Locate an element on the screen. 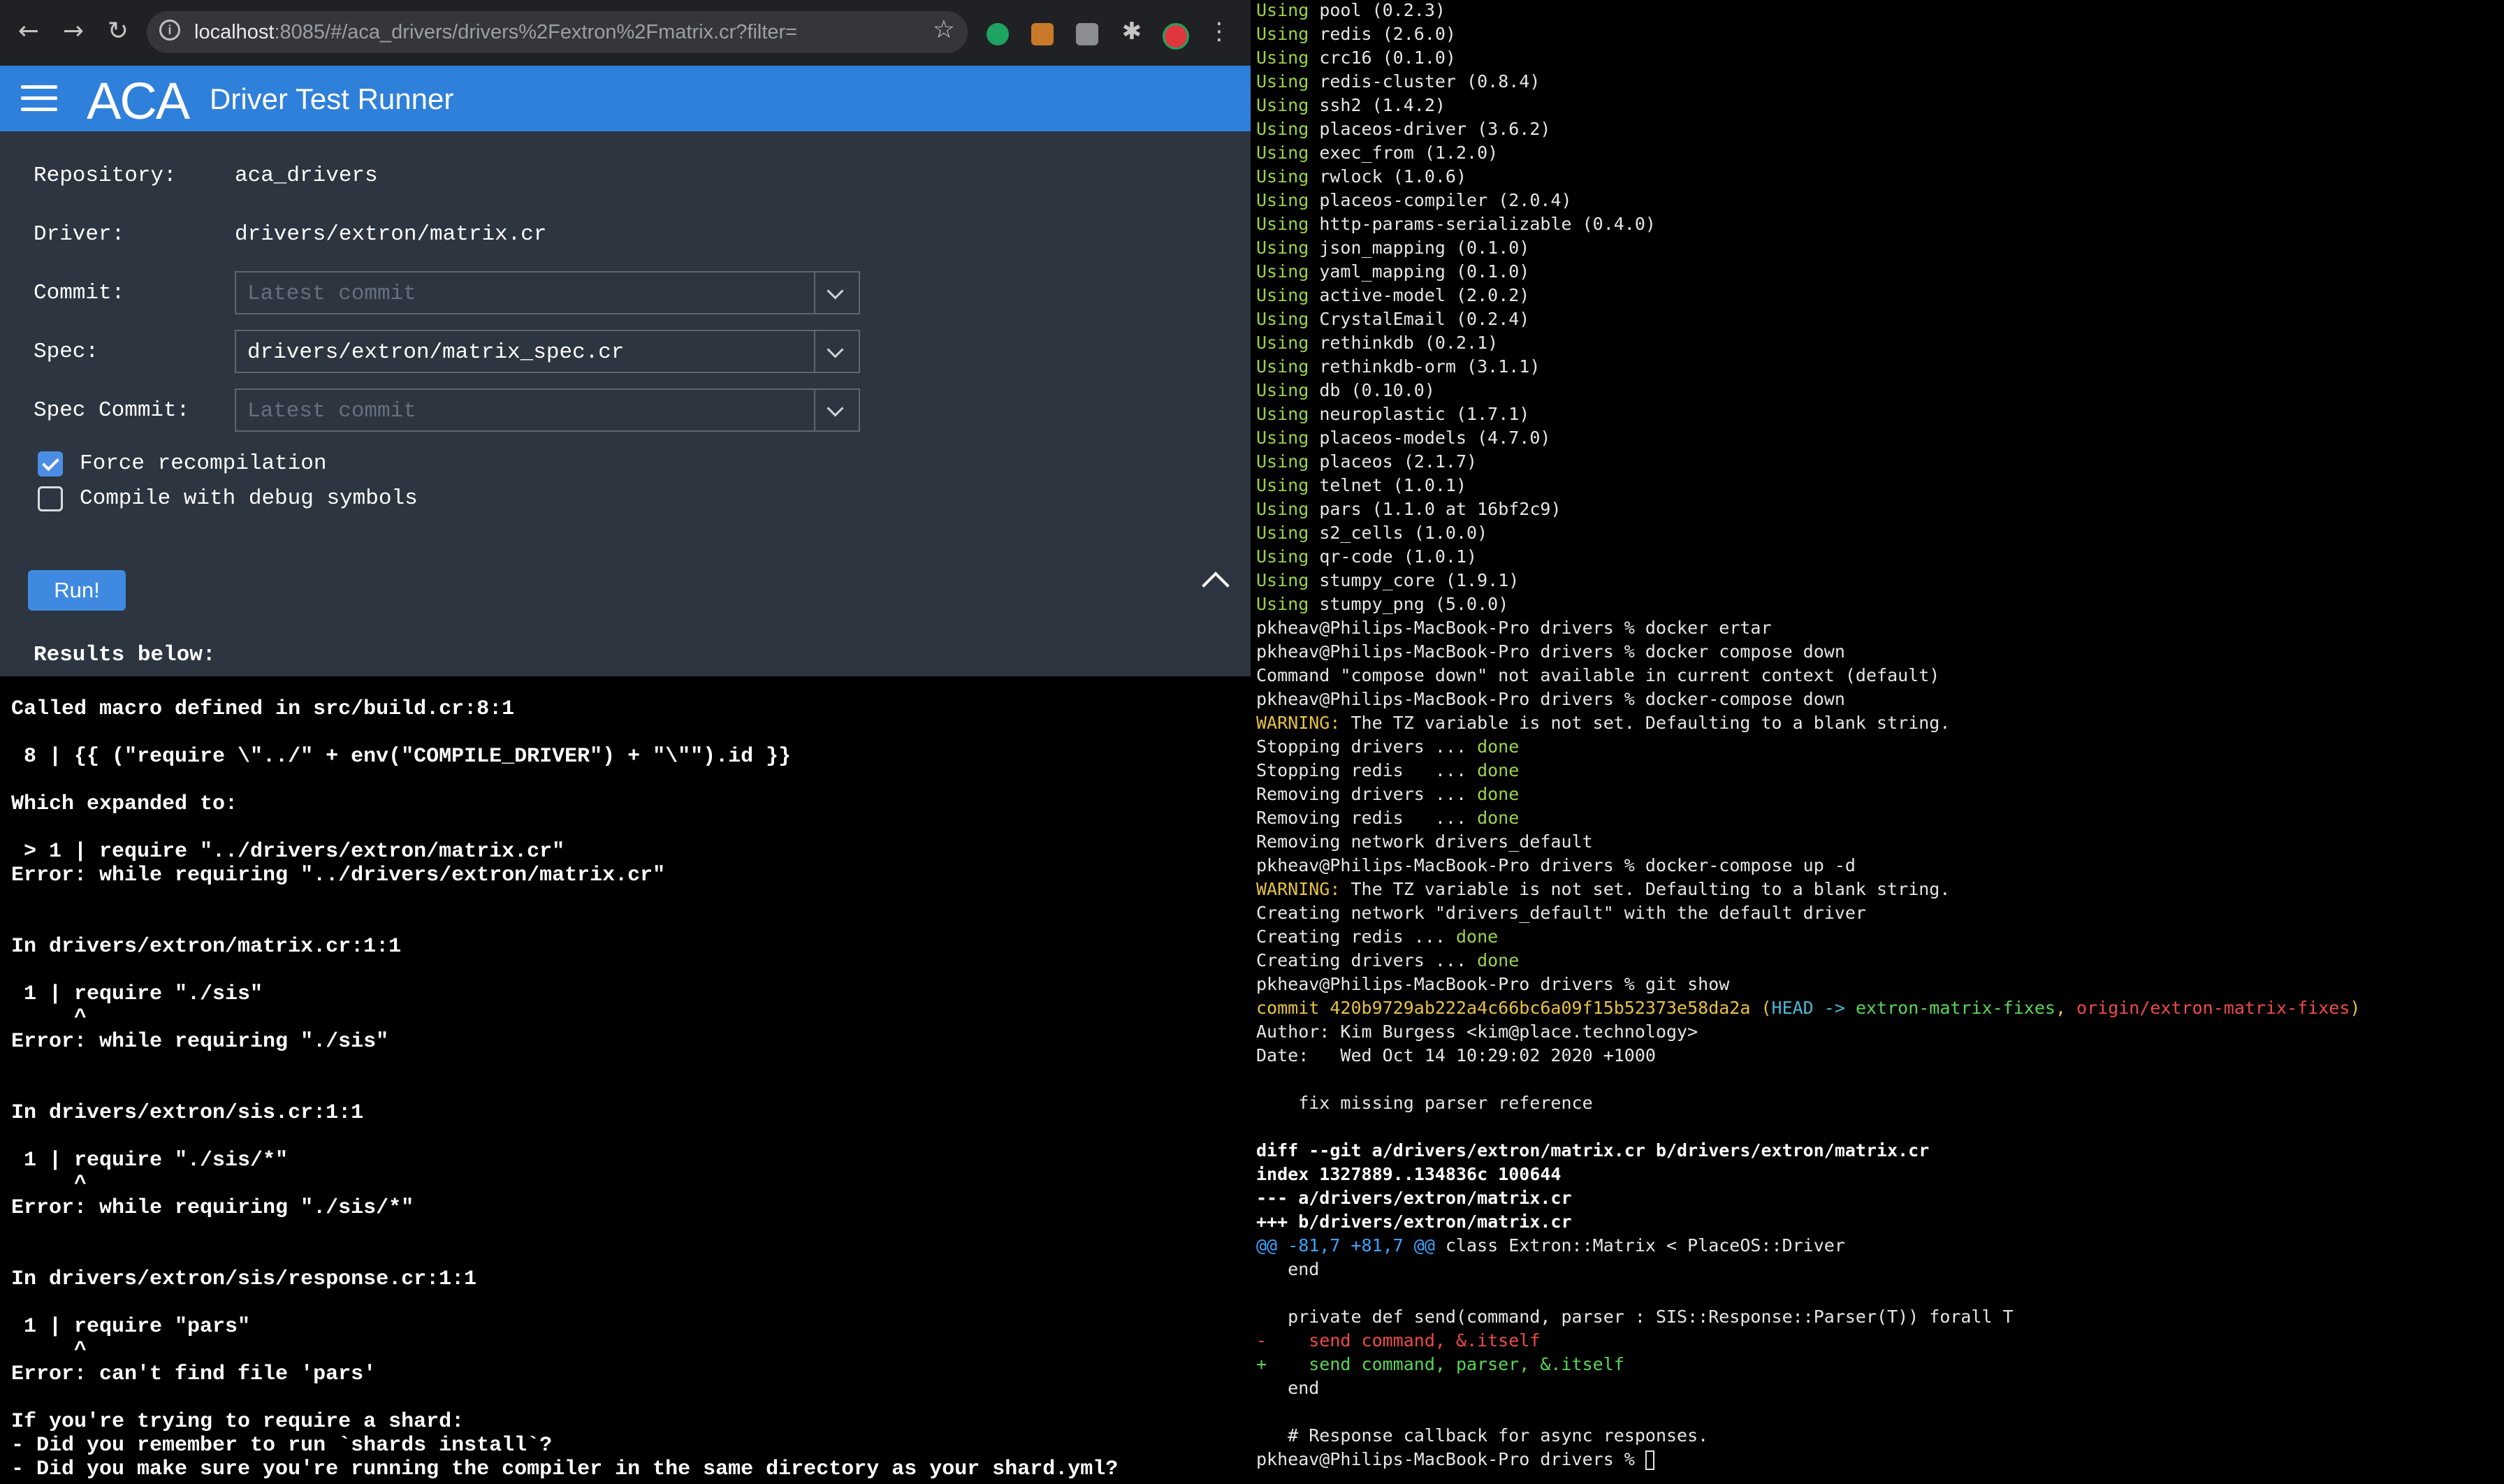  shard-name: s2_cells (1.0.0) is located at coordinates (1398, 533).